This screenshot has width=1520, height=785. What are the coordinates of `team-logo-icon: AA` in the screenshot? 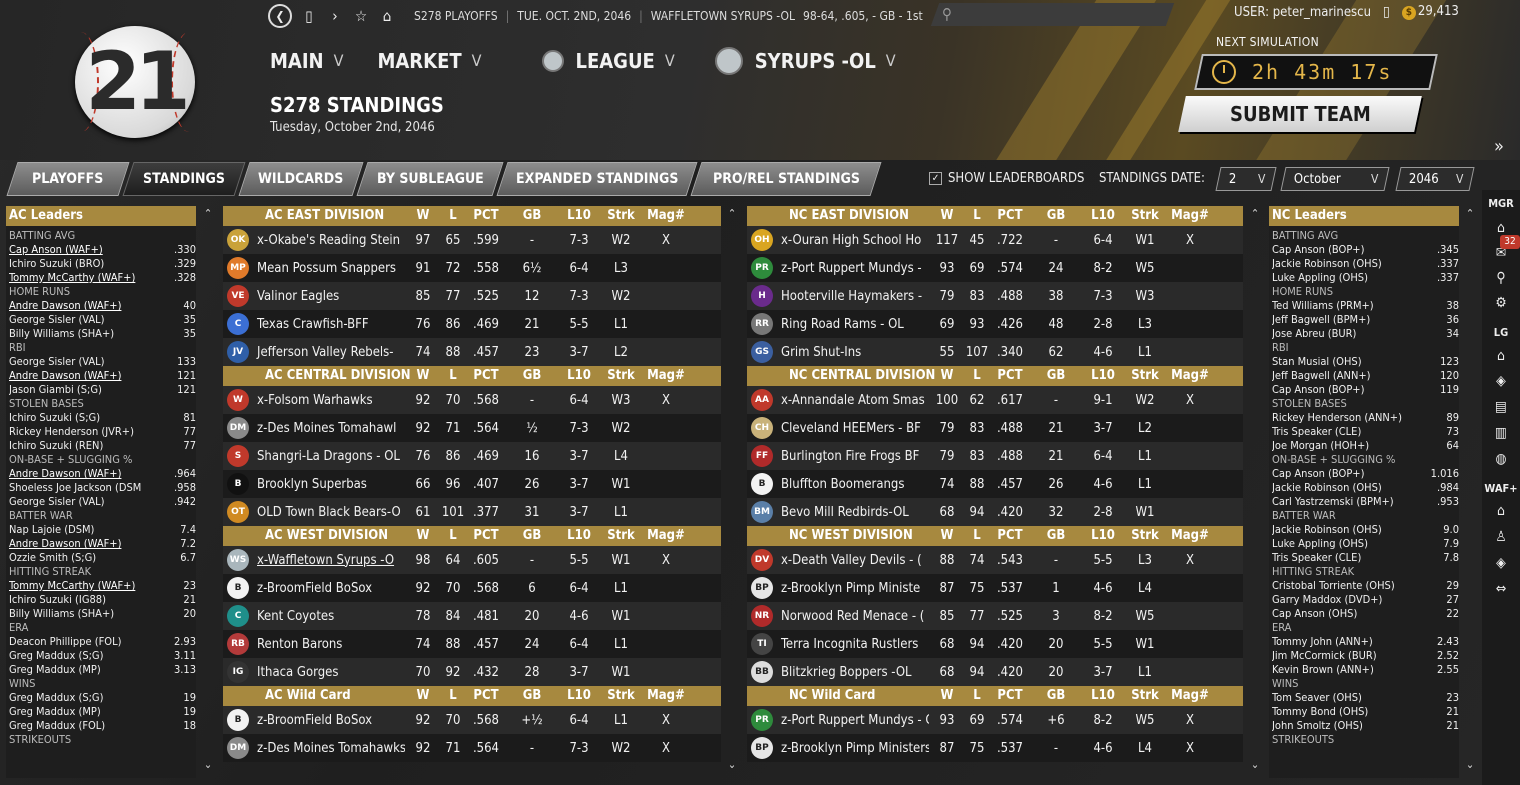 It's located at (762, 400).